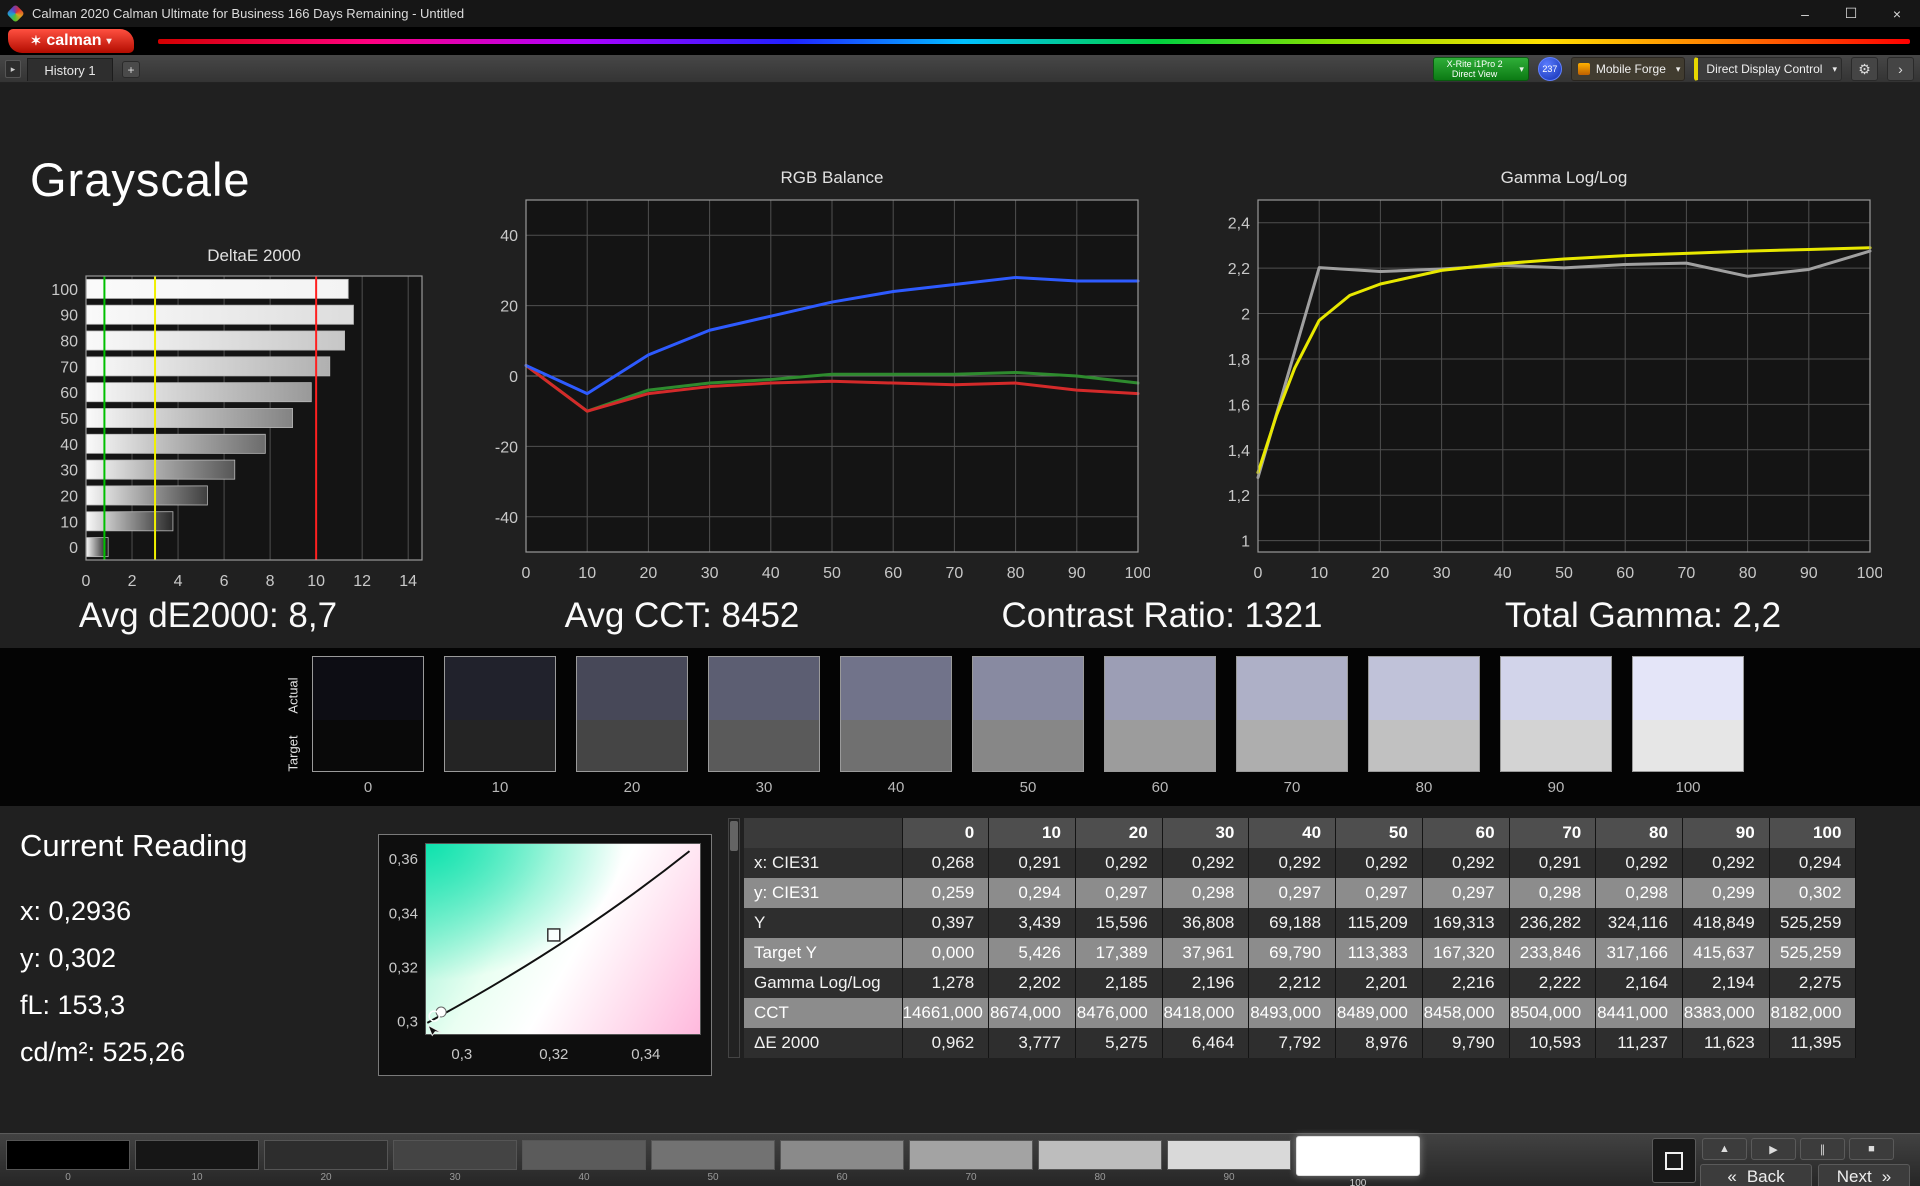 Image resolution: width=1920 pixels, height=1186 pixels. I want to click on pattern-patch-20: 20, so click(326, 1161).